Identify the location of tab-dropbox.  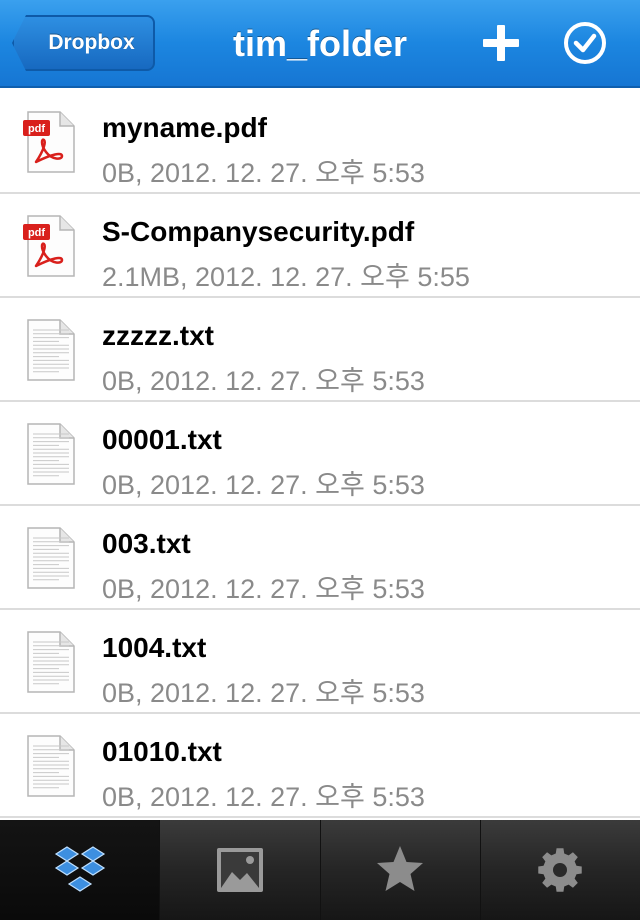
(80, 870).